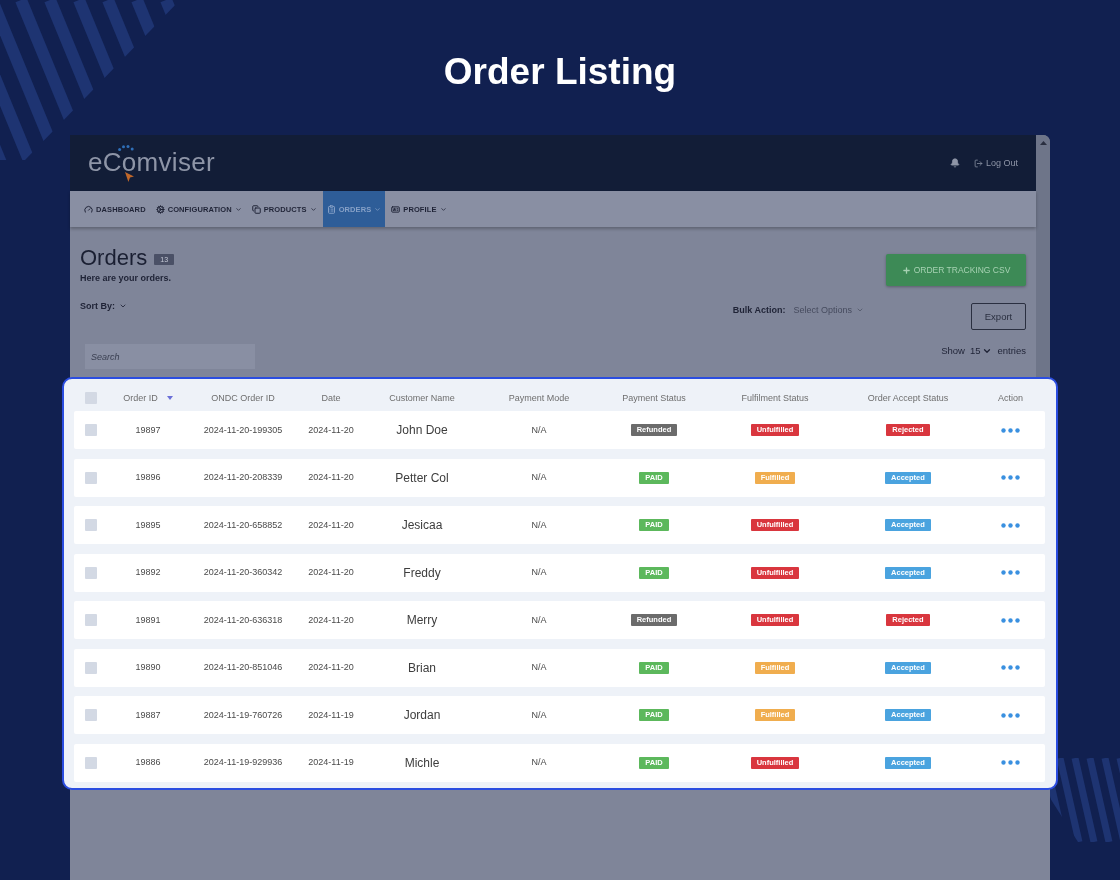  What do you see at coordinates (169, 398) in the screenshot?
I see `sort-descending-icon` at bounding box center [169, 398].